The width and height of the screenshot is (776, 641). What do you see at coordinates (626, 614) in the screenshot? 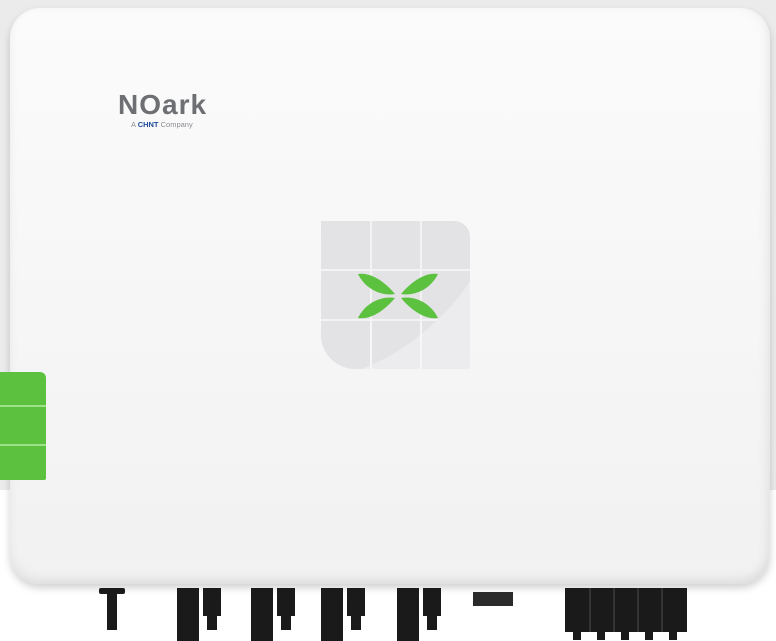
I see `ac-terminal-block` at bounding box center [626, 614].